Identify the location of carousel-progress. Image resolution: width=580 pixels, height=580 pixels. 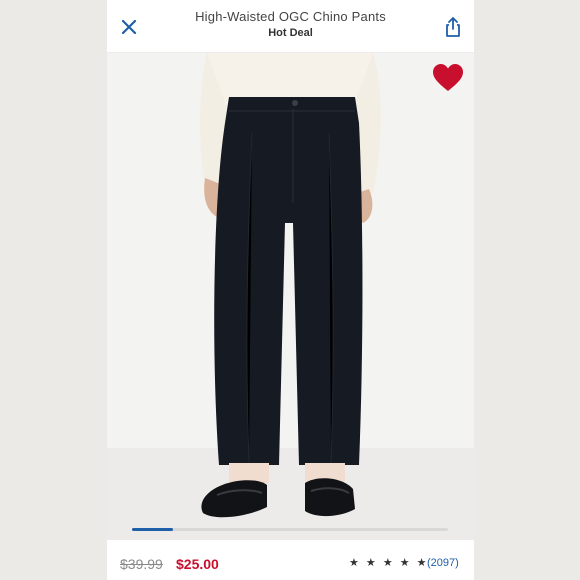
(153, 529).